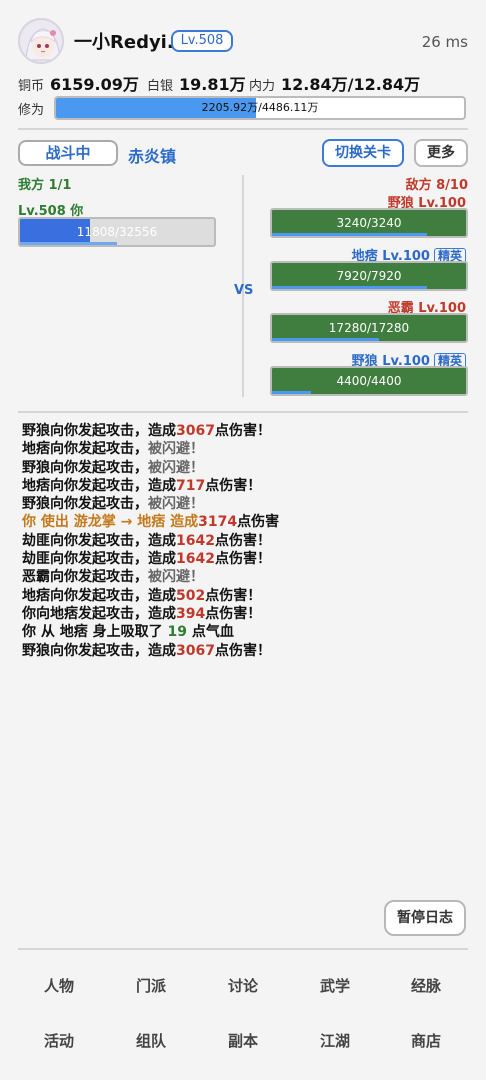  What do you see at coordinates (210, 632) in the screenshot?
I see `log-segment: 点气血` at bounding box center [210, 632].